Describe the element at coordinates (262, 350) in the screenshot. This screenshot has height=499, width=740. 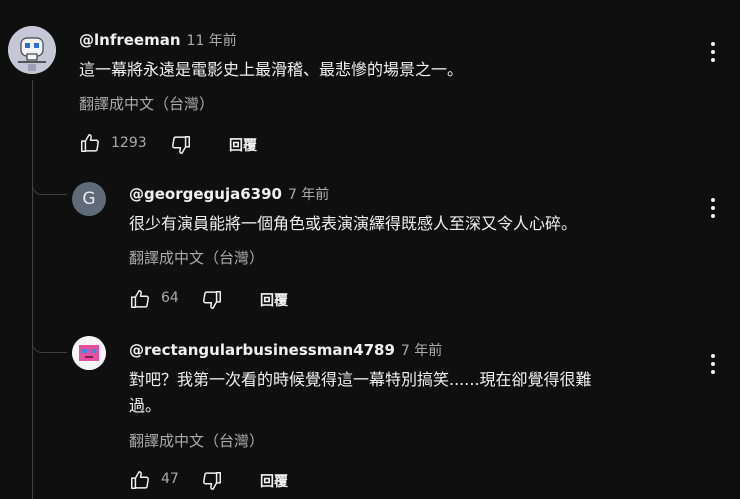
I see `comment-author: @rectangularbusinessman4789` at that location.